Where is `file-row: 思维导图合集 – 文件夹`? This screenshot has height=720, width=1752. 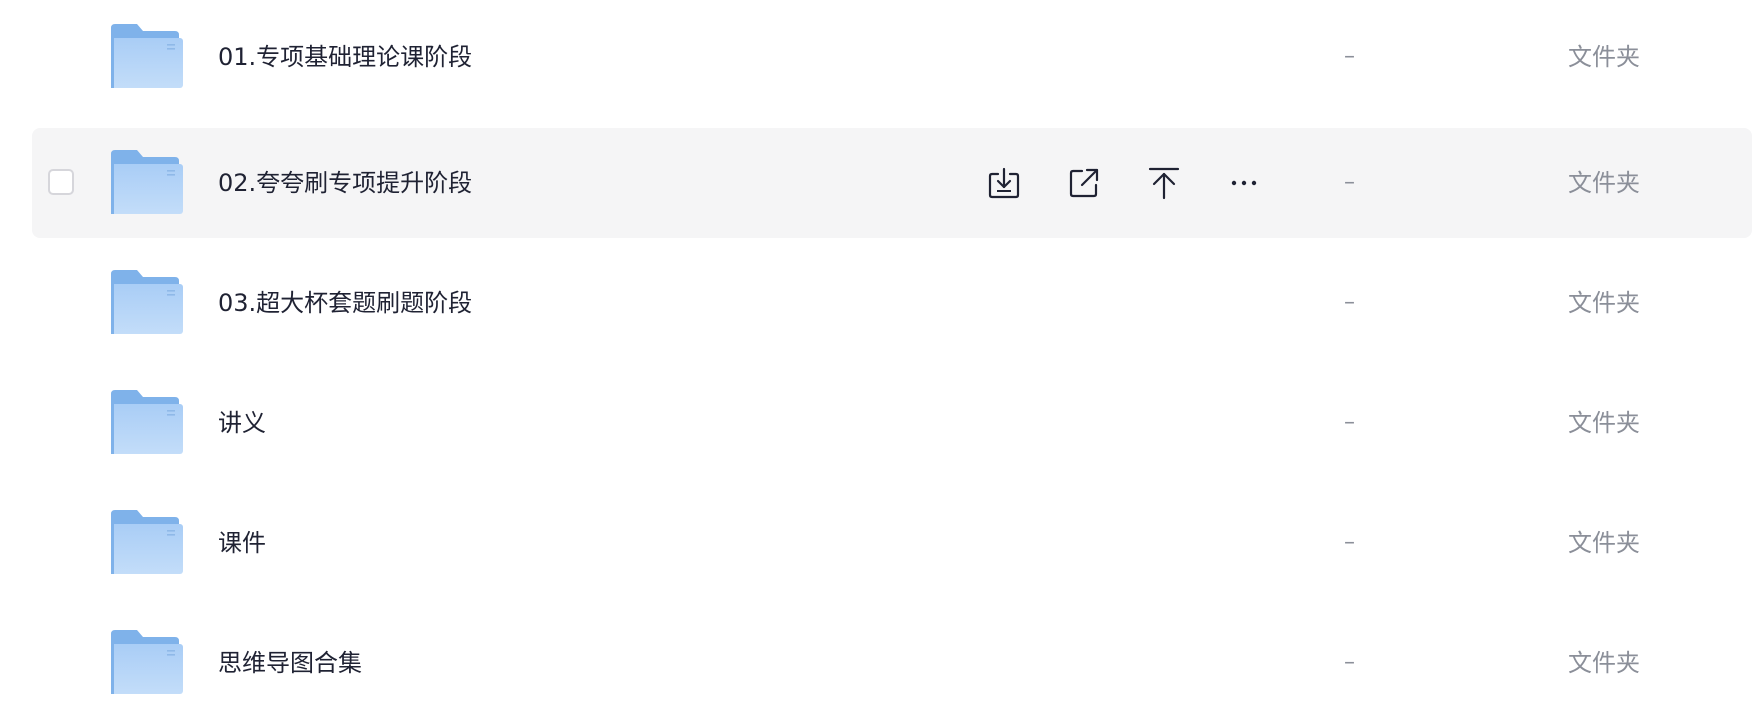
file-row: 思维导图合集 – 文件夹 is located at coordinates (892, 663).